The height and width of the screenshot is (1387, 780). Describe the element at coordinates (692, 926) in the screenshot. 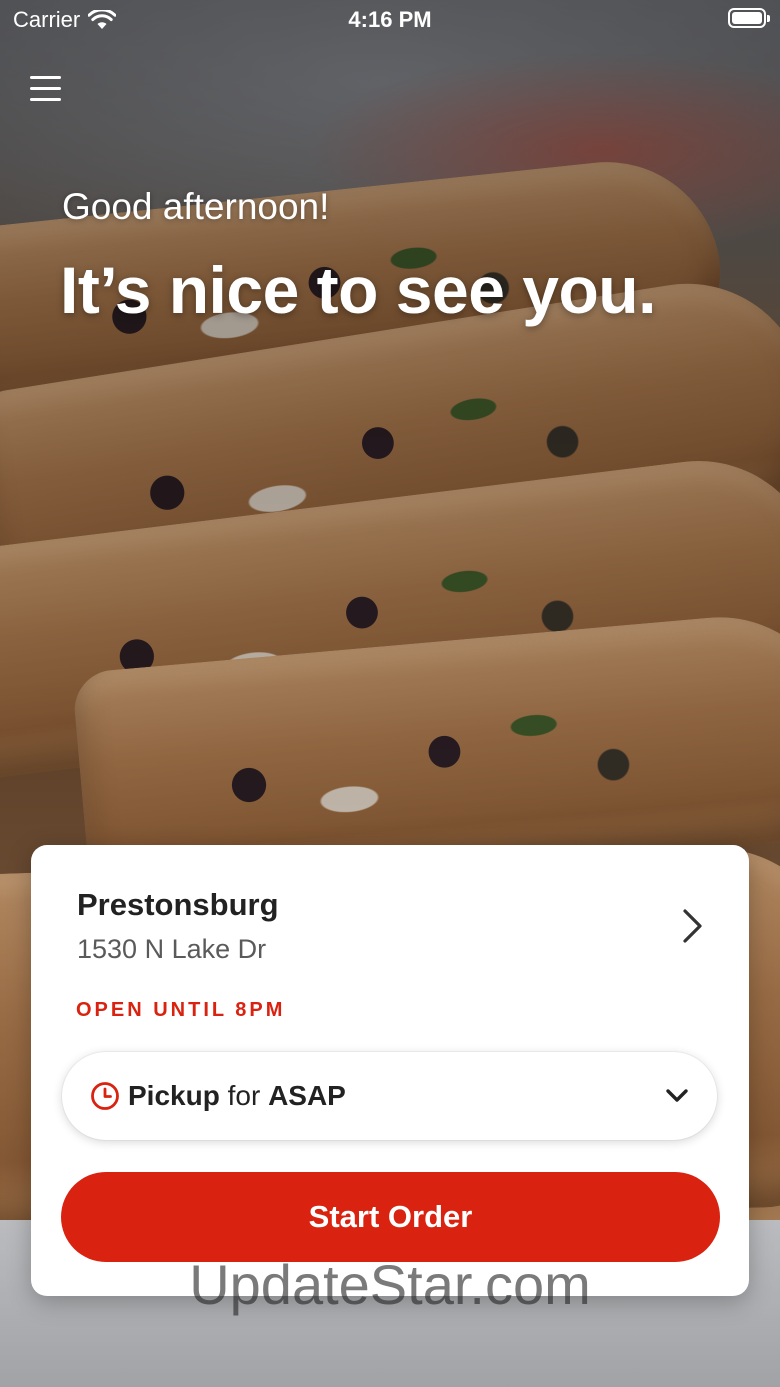

I see `chevron-right-icon` at that location.